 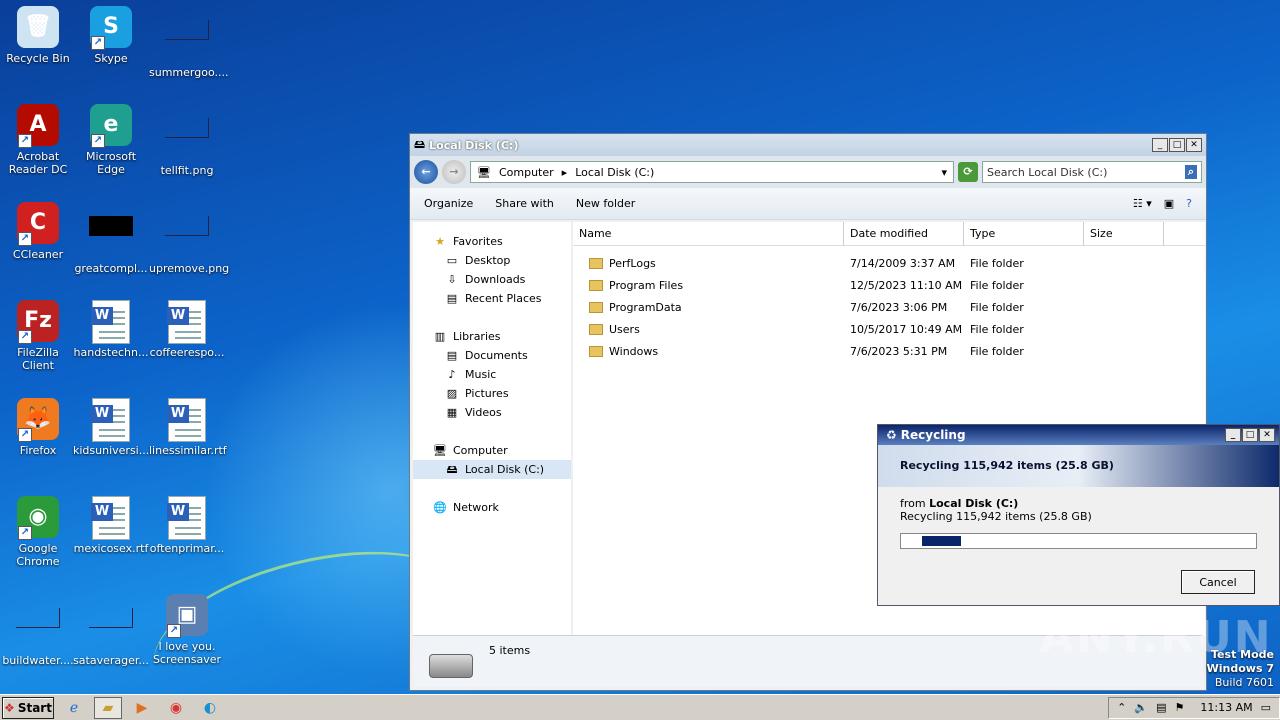 What do you see at coordinates (189, 238) in the screenshot?
I see `desktop-icon-item: upremove.png` at bounding box center [189, 238].